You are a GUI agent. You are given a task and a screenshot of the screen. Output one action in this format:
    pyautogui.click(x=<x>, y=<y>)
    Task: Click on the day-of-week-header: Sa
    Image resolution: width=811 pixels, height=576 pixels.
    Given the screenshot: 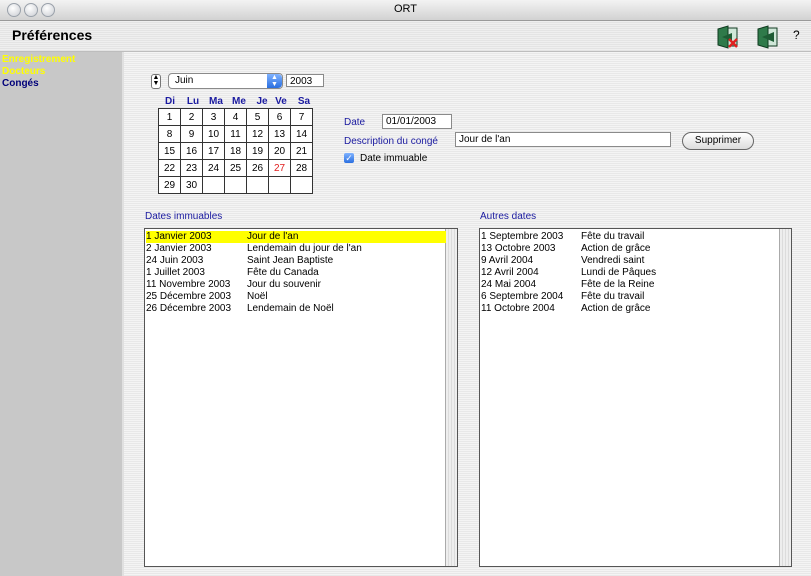 What is the action you would take?
    pyautogui.click(x=304, y=101)
    